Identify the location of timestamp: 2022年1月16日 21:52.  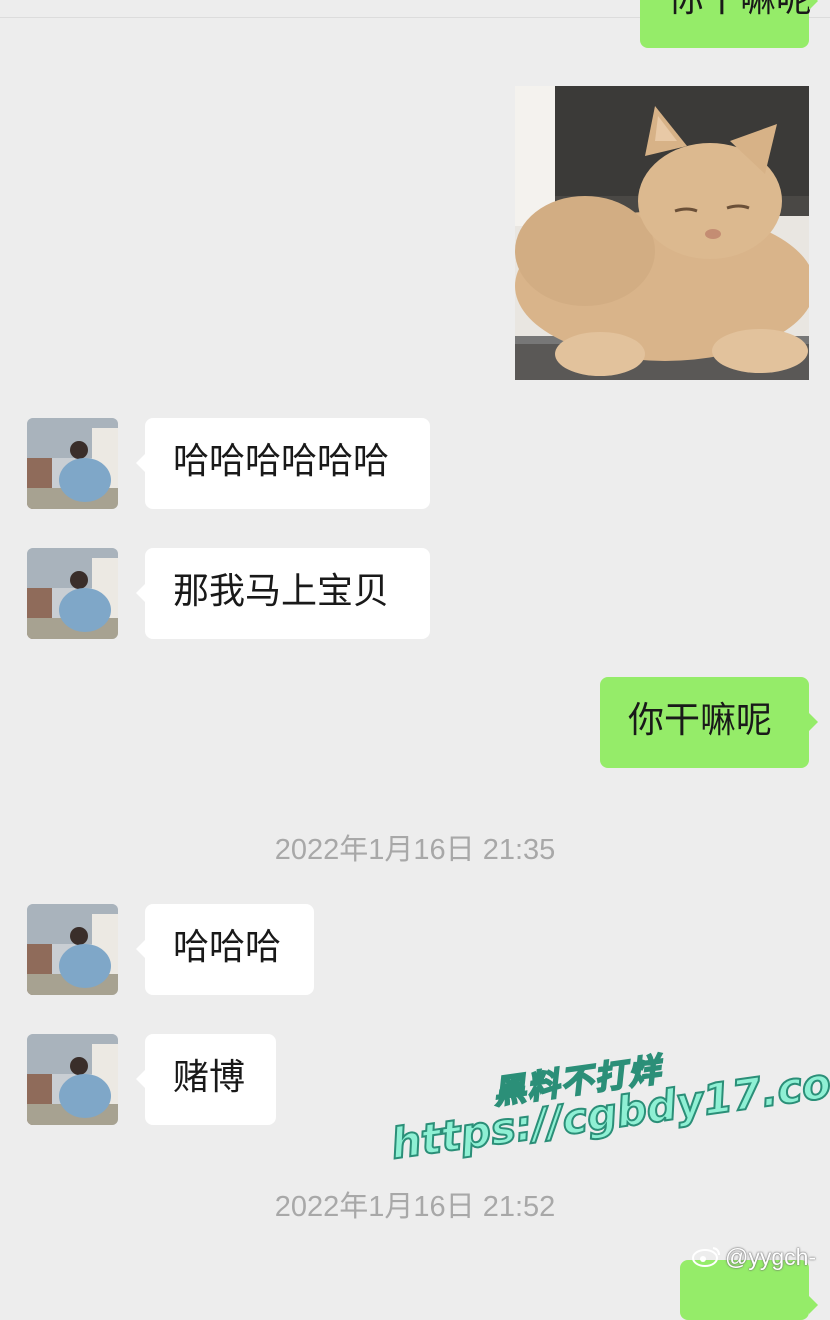
(415, 1207).